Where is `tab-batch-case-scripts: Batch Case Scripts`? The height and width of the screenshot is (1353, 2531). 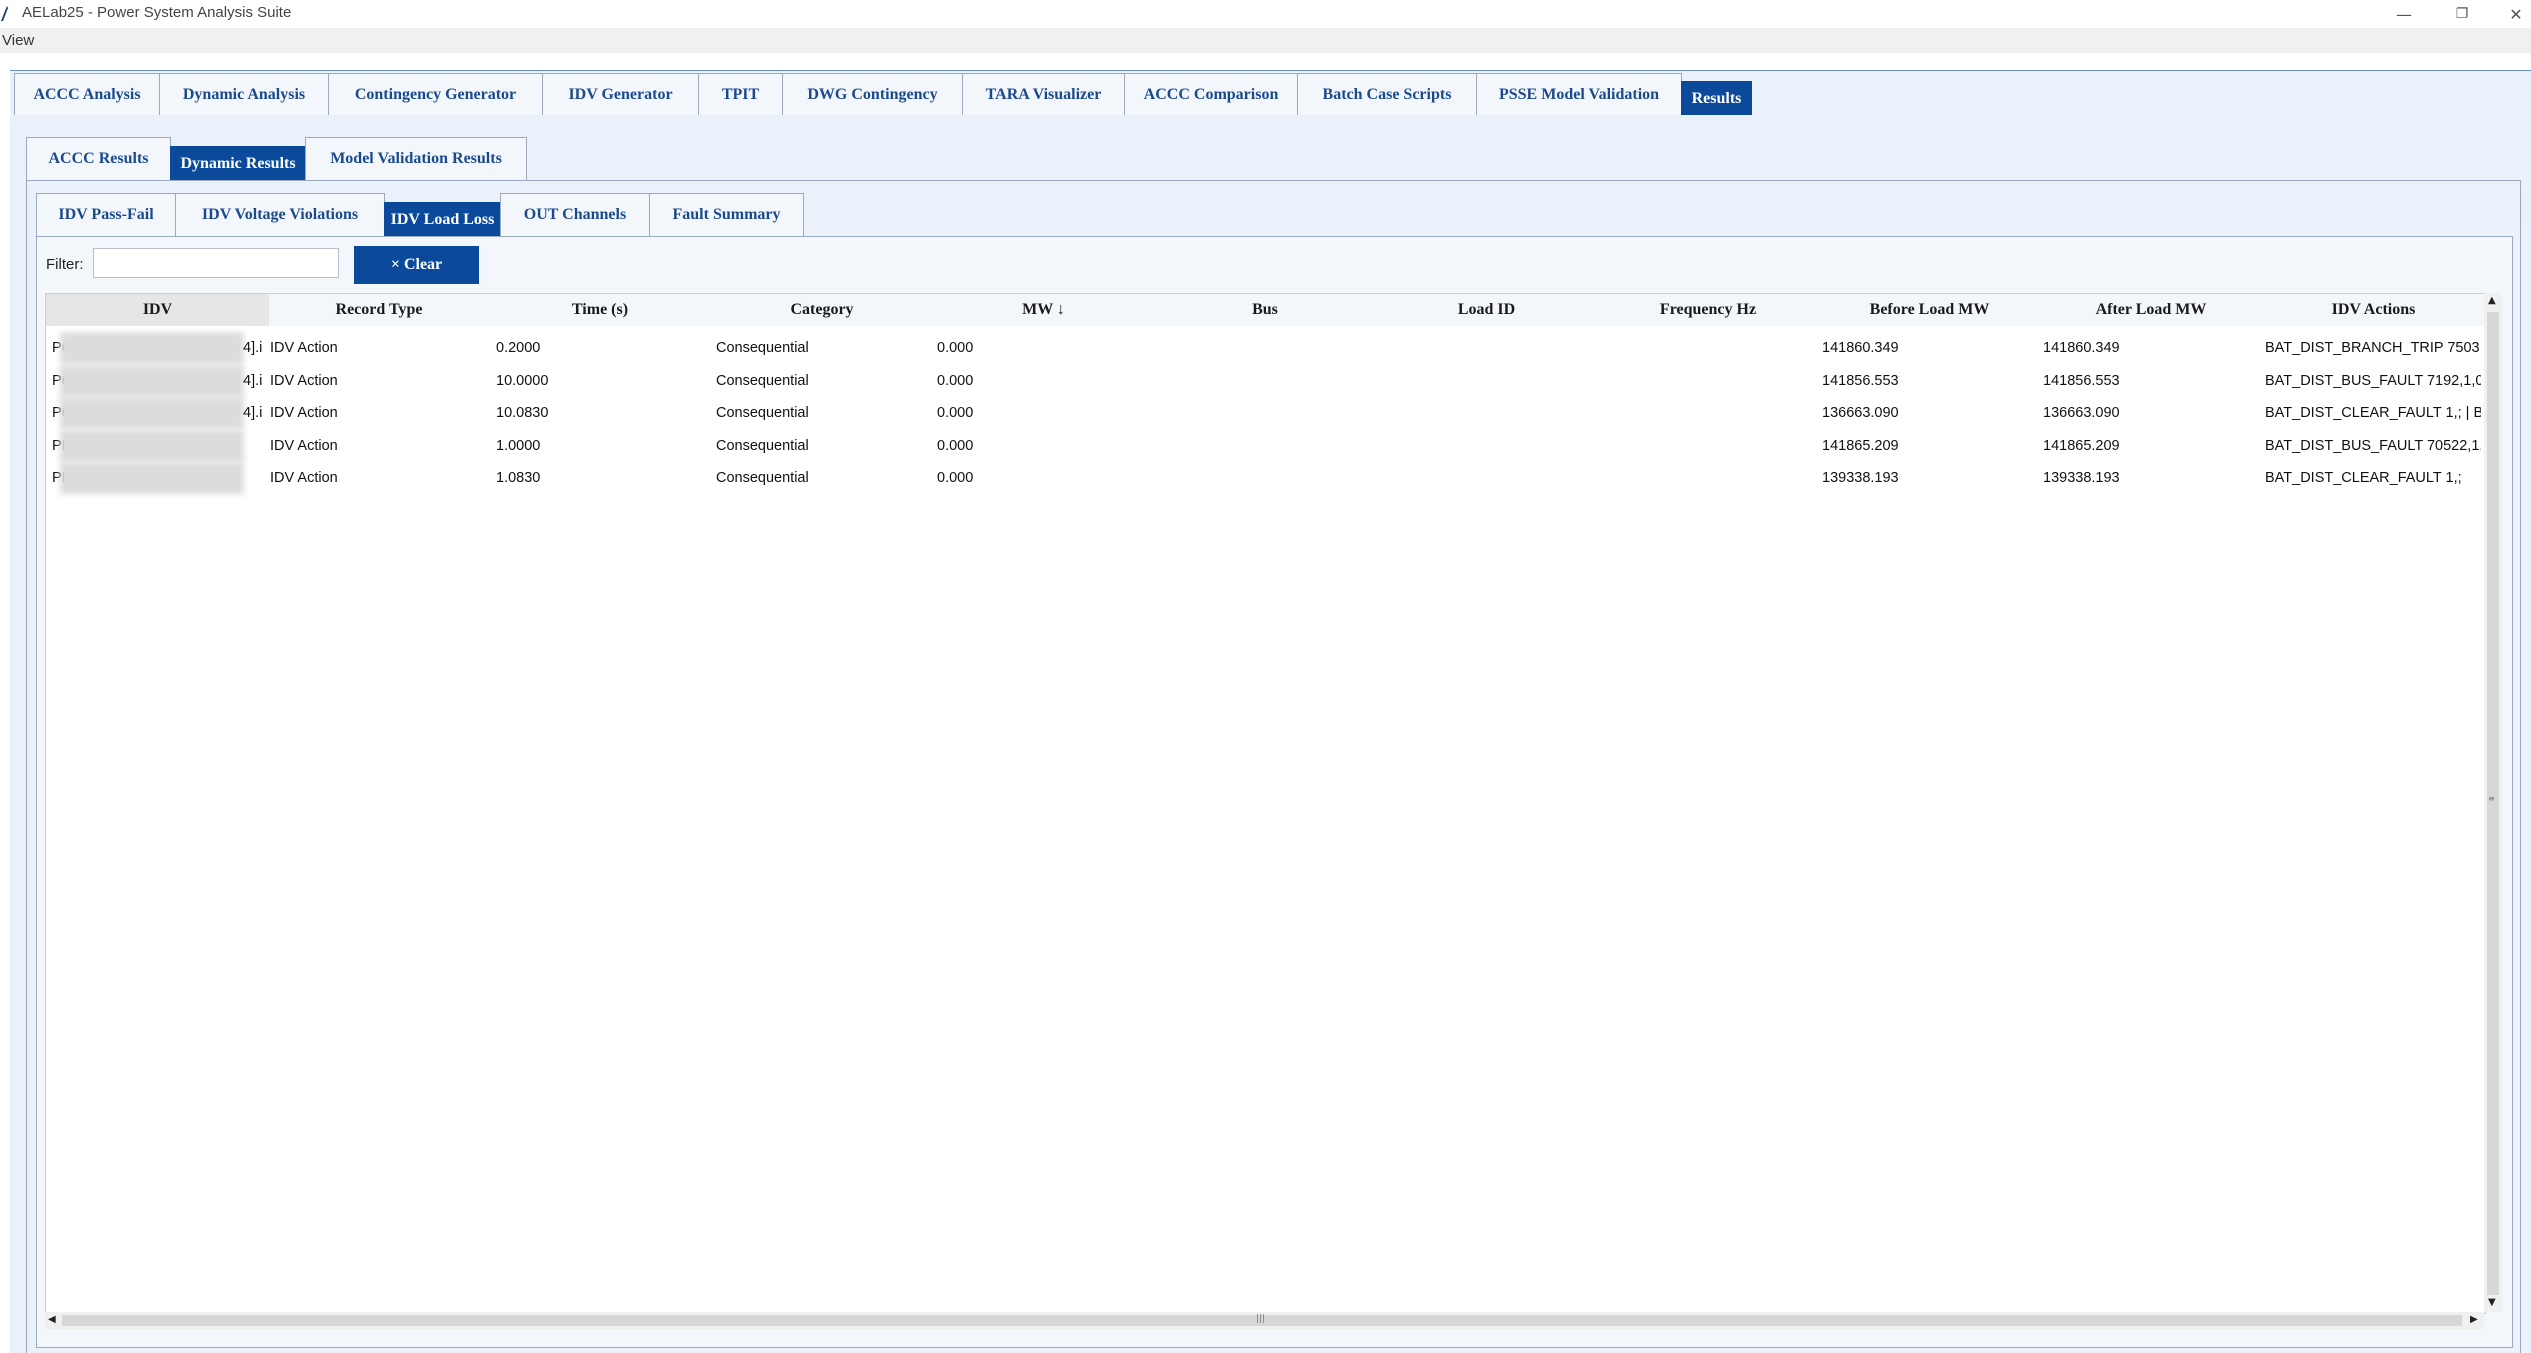 tab-batch-case-scripts: Batch Case Scripts is located at coordinates (1387, 94).